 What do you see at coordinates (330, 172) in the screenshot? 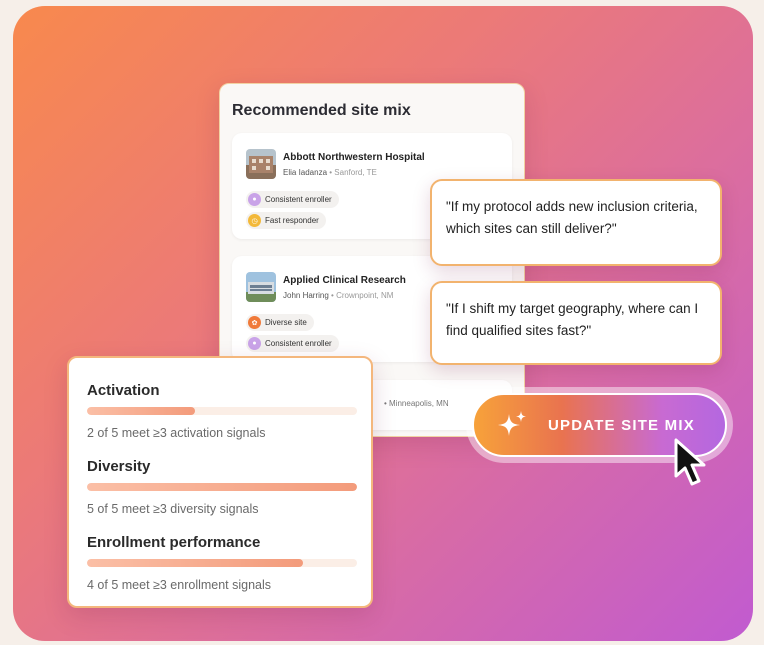
I see `site-meta: Elia Iadanza • Sanford, TE` at bounding box center [330, 172].